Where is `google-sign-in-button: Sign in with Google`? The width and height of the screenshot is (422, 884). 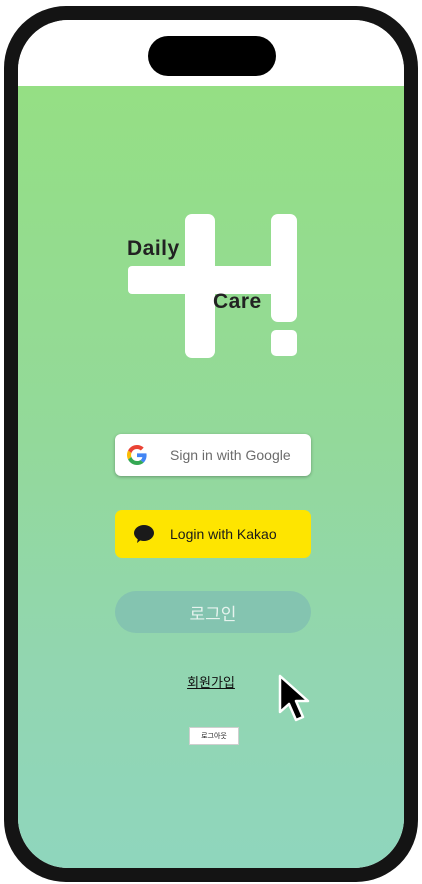
google-sign-in-button: Sign in with Google is located at coordinates (213, 455).